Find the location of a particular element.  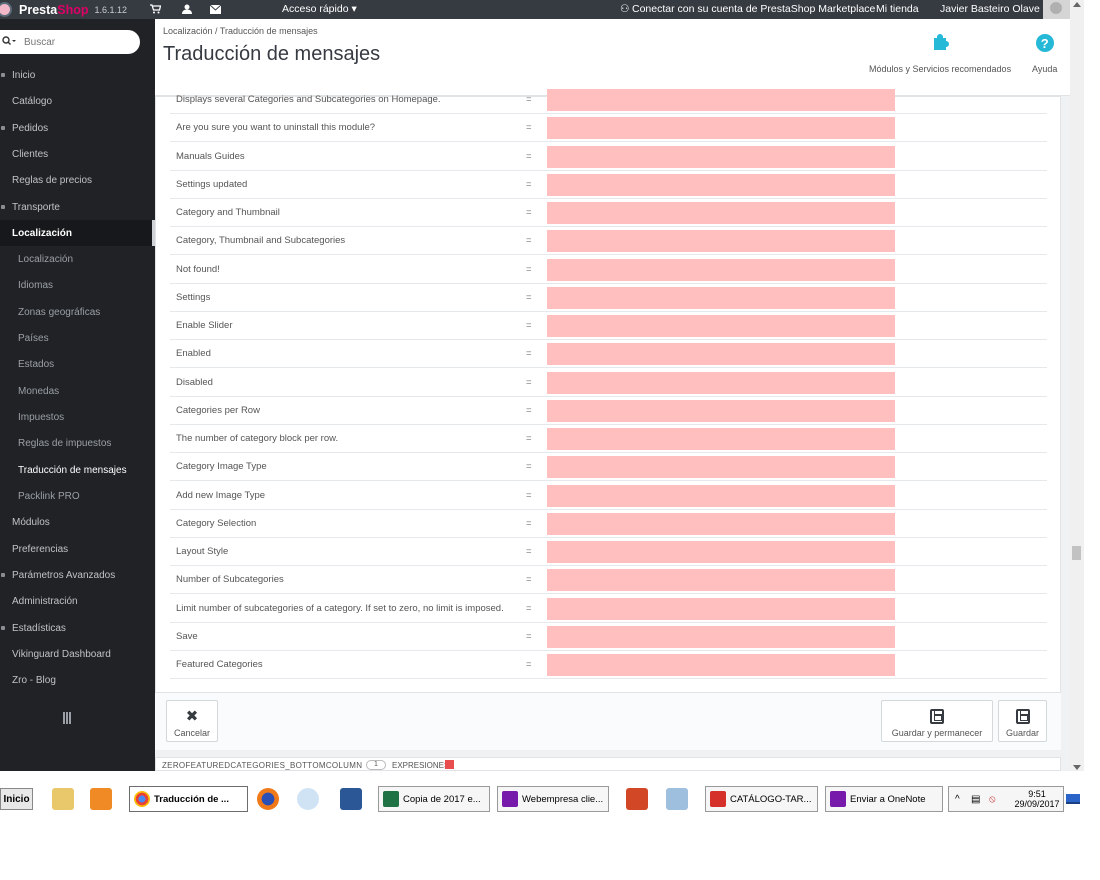

firefox-icon is located at coordinates (268, 799).